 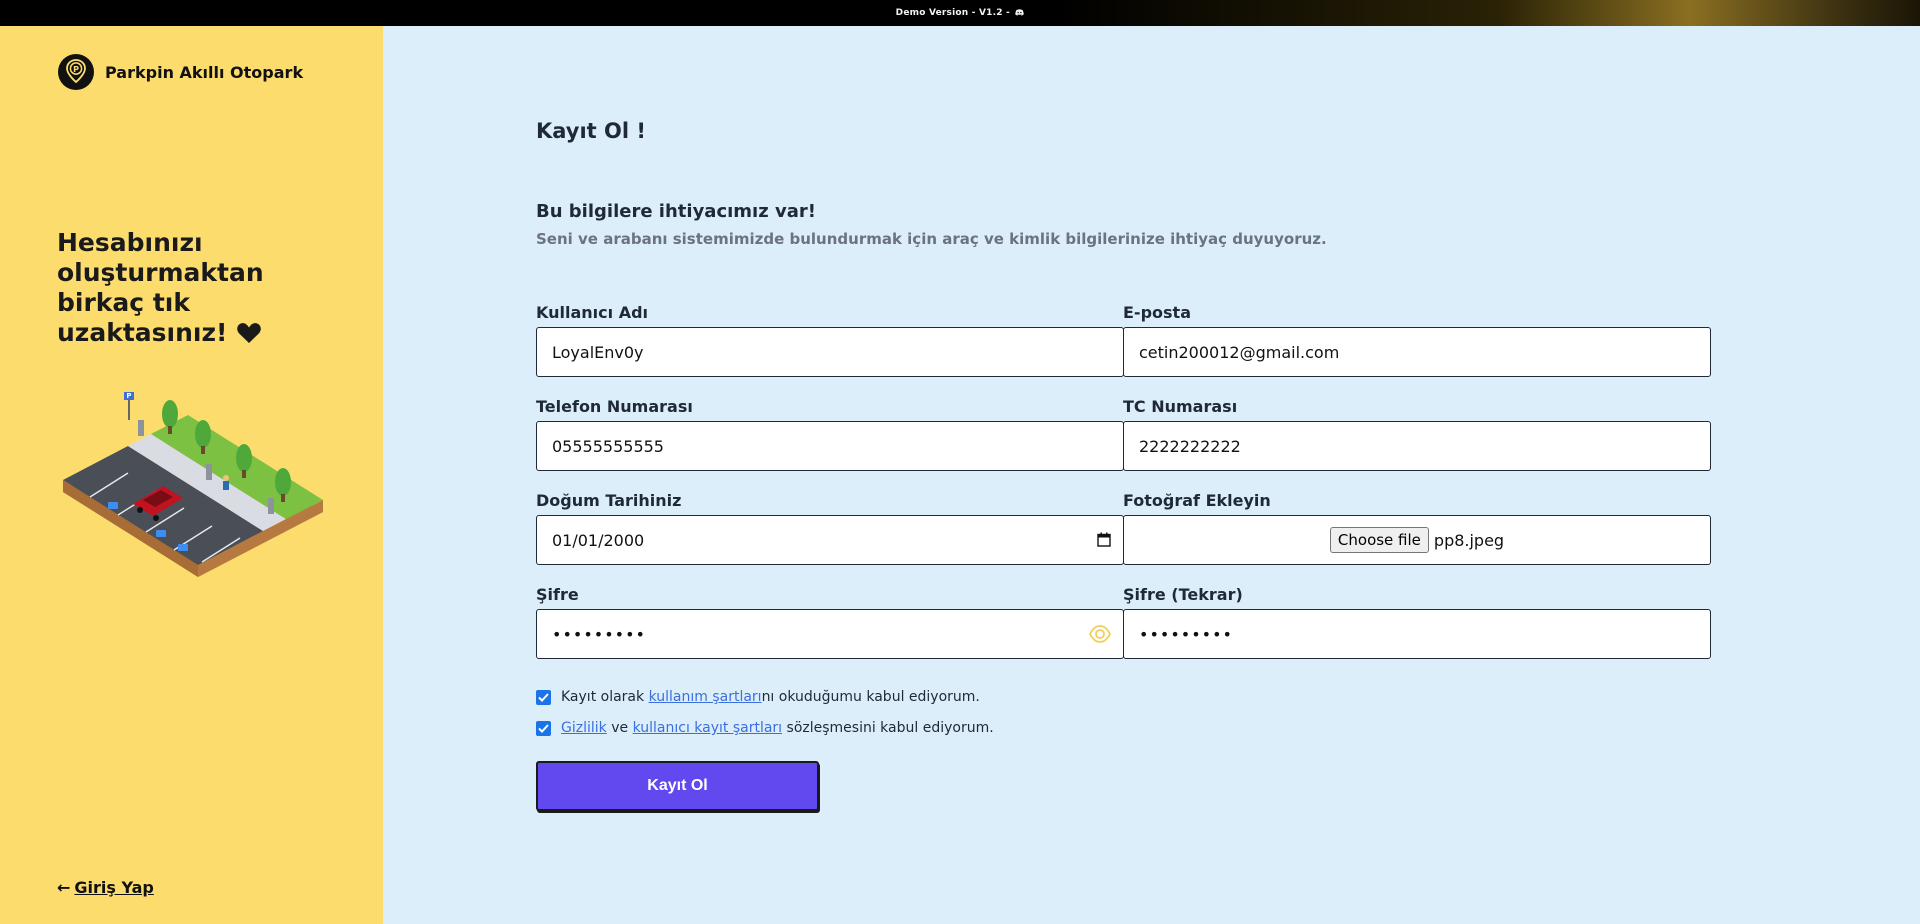 I want to click on arrow-left-icon: ←, so click(x=64, y=887).